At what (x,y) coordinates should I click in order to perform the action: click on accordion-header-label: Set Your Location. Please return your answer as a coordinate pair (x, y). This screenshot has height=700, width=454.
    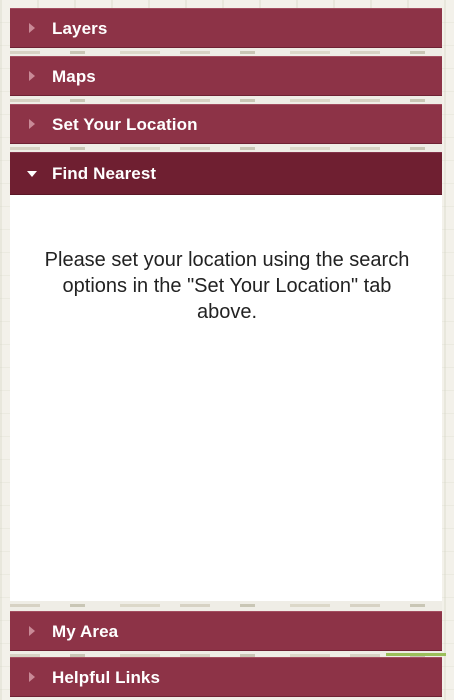
    Looking at the image, I should click on (125, 124).